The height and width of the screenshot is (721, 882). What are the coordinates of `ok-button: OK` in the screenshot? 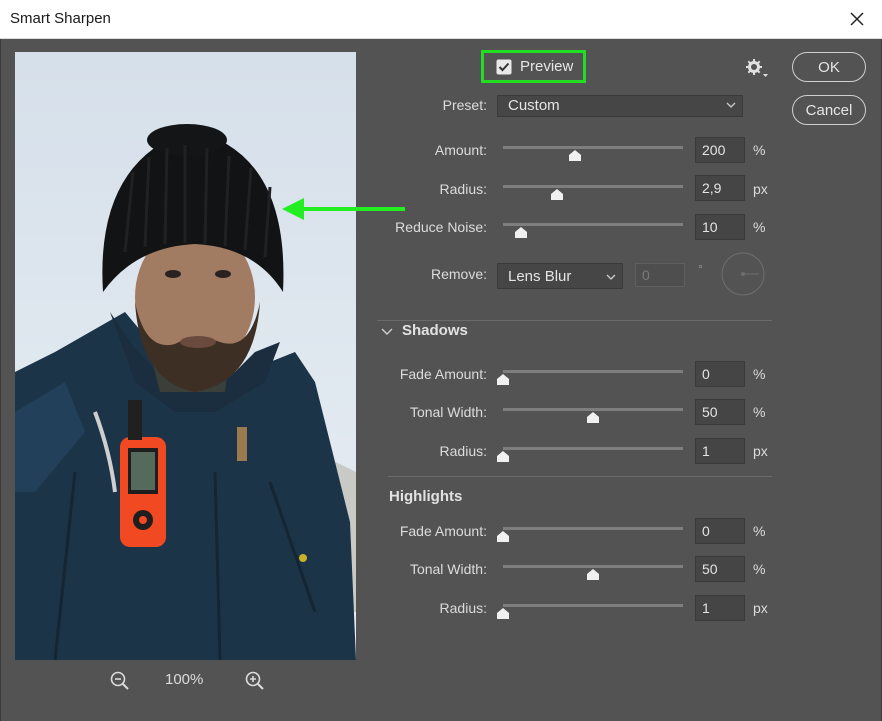 It's located at (829, 67).